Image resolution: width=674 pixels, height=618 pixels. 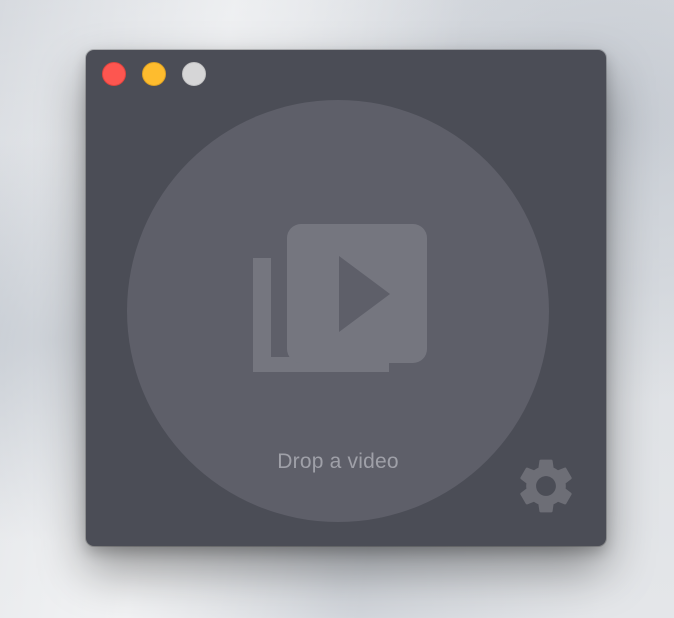 I want to click on close-button, so click(x=114, y=74).